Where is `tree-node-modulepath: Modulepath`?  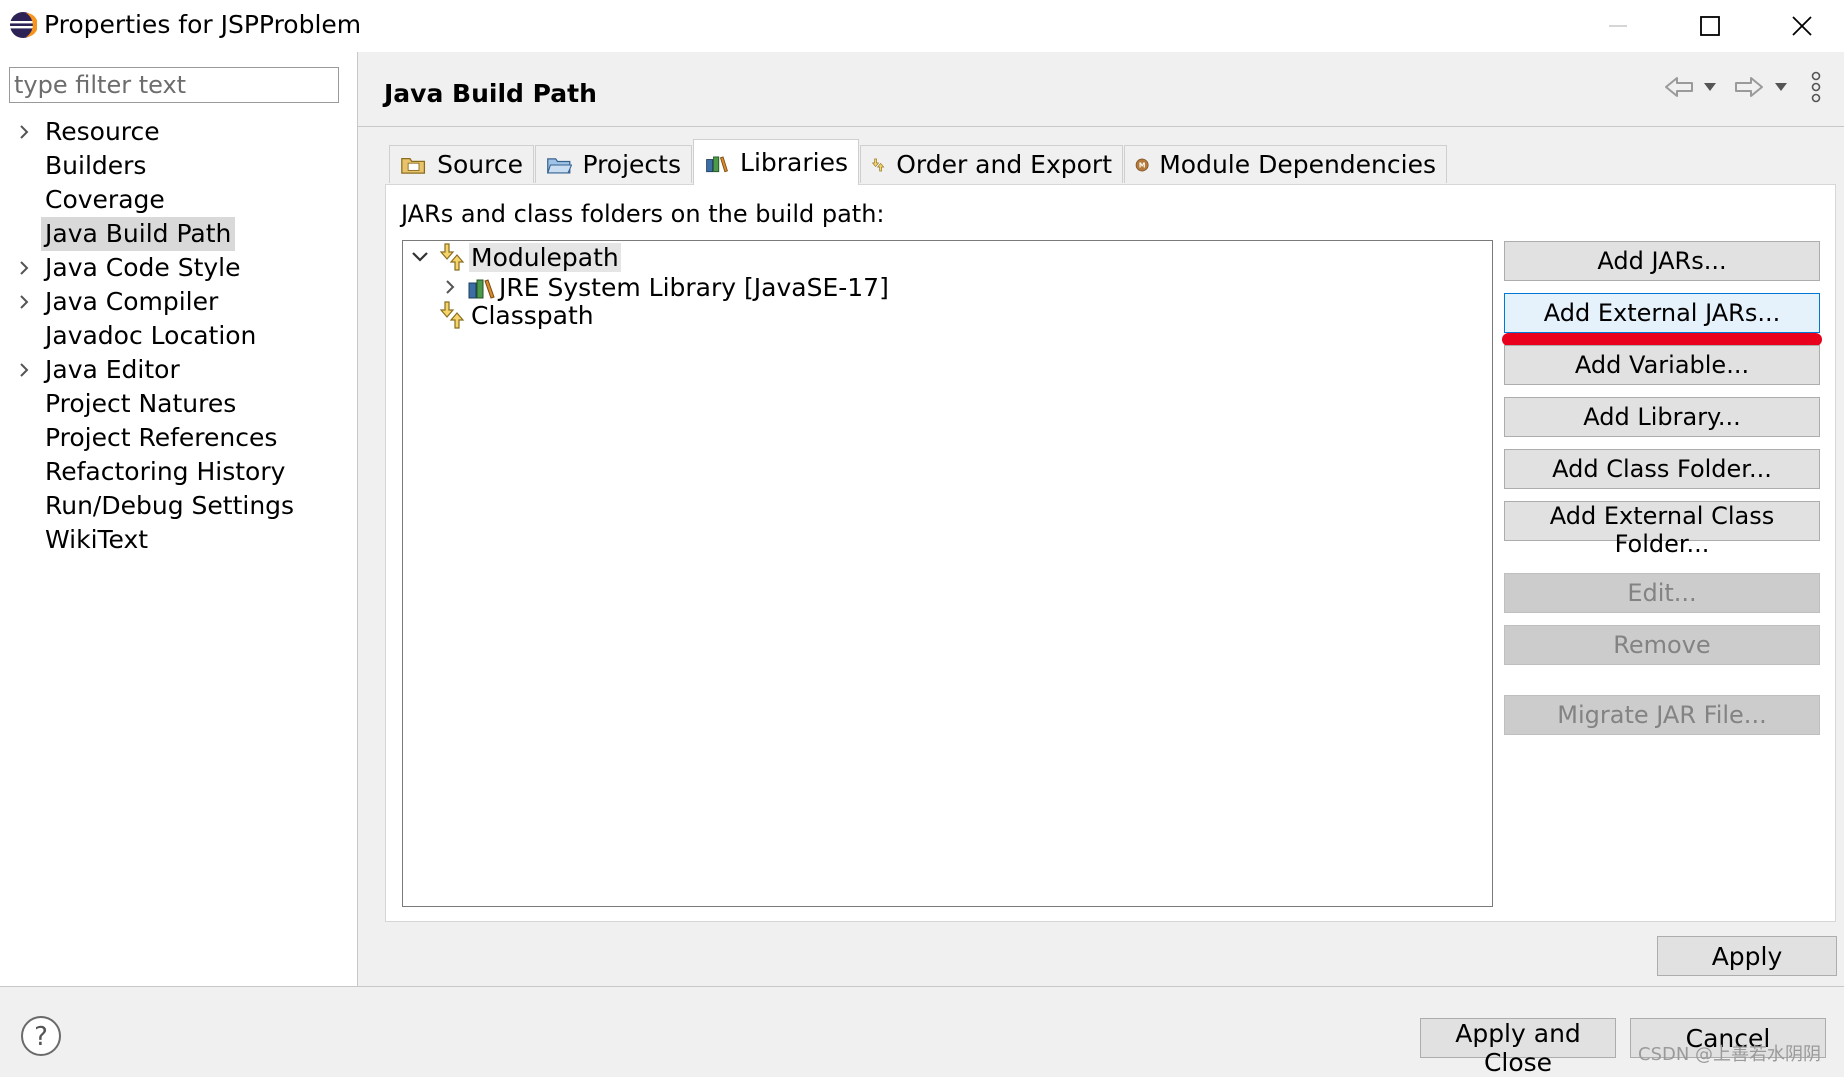
tree-node-modulepath: Modulepath is located at coordinates (516, 257).